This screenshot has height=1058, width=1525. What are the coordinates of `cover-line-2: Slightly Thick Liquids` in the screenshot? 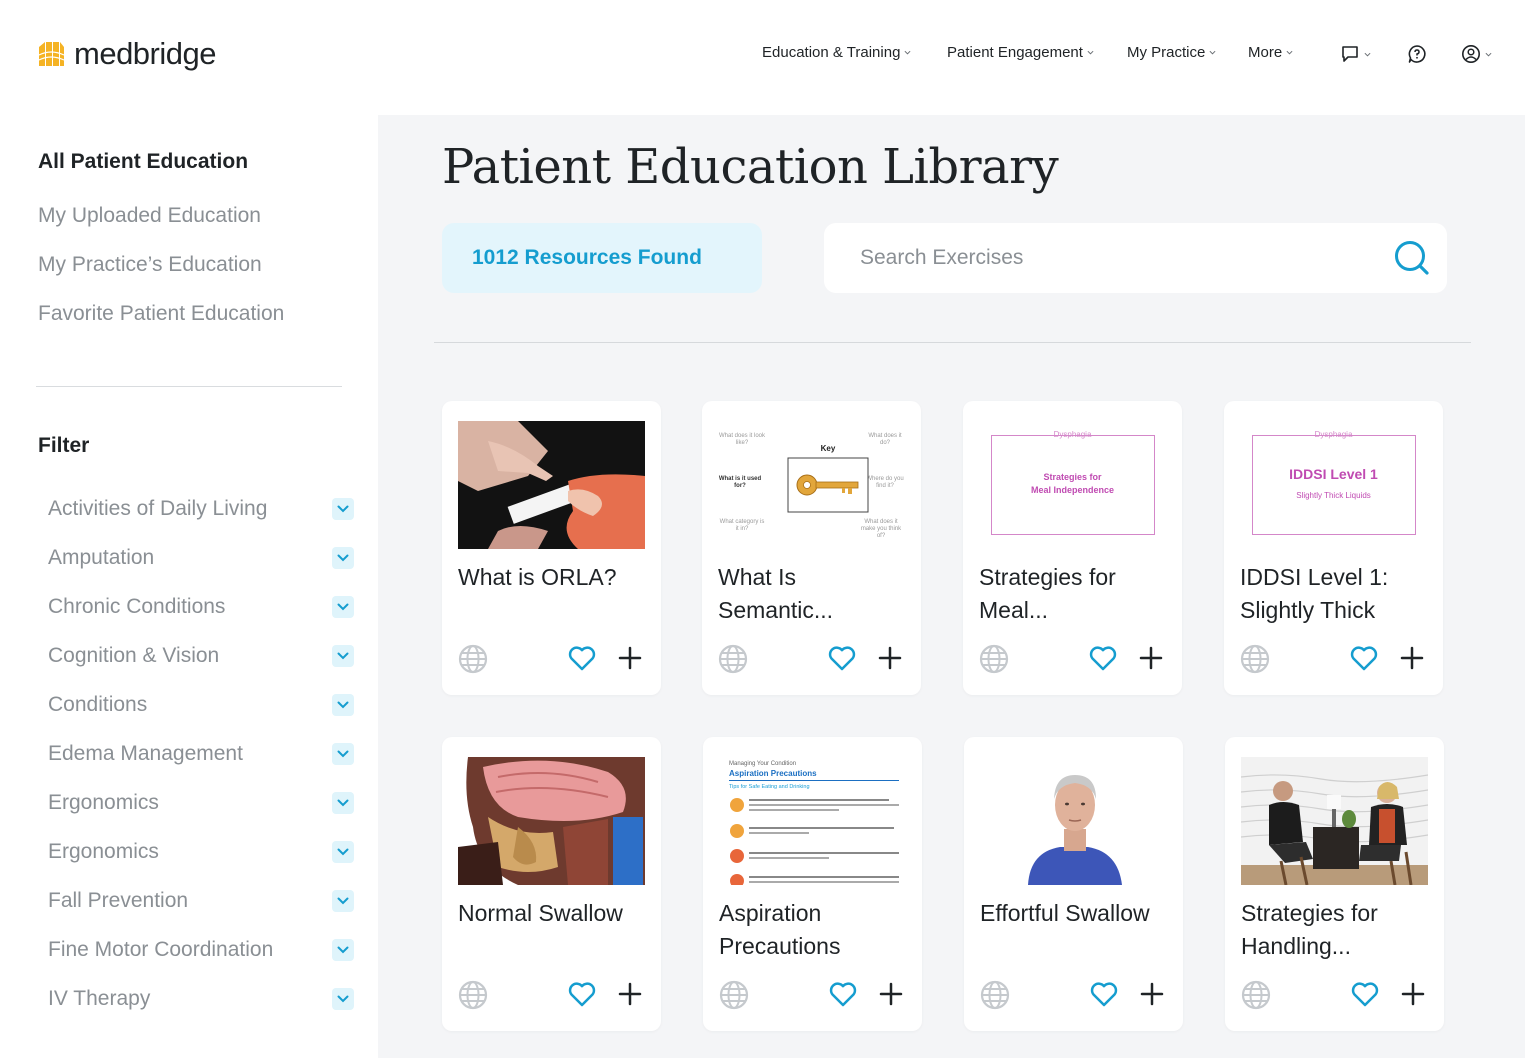 It's located at (1333, 495).